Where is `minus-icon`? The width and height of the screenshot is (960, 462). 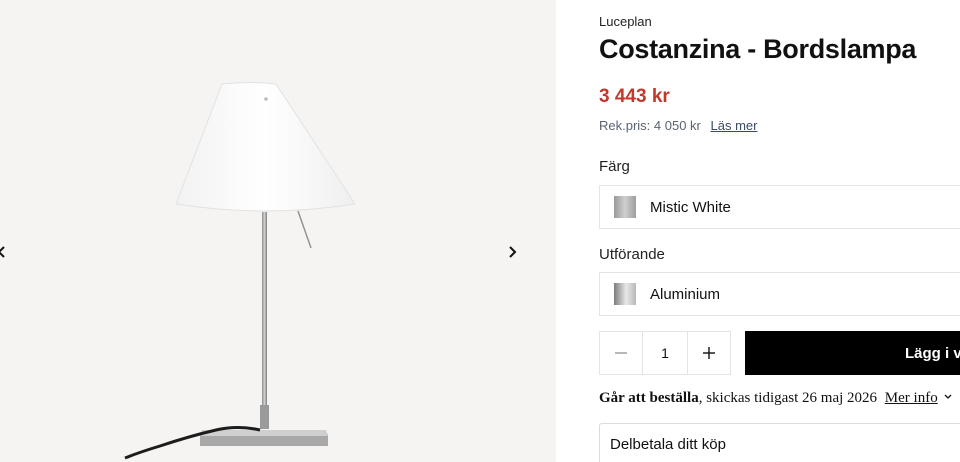
minus-icon is located at coordinates (621, 353).